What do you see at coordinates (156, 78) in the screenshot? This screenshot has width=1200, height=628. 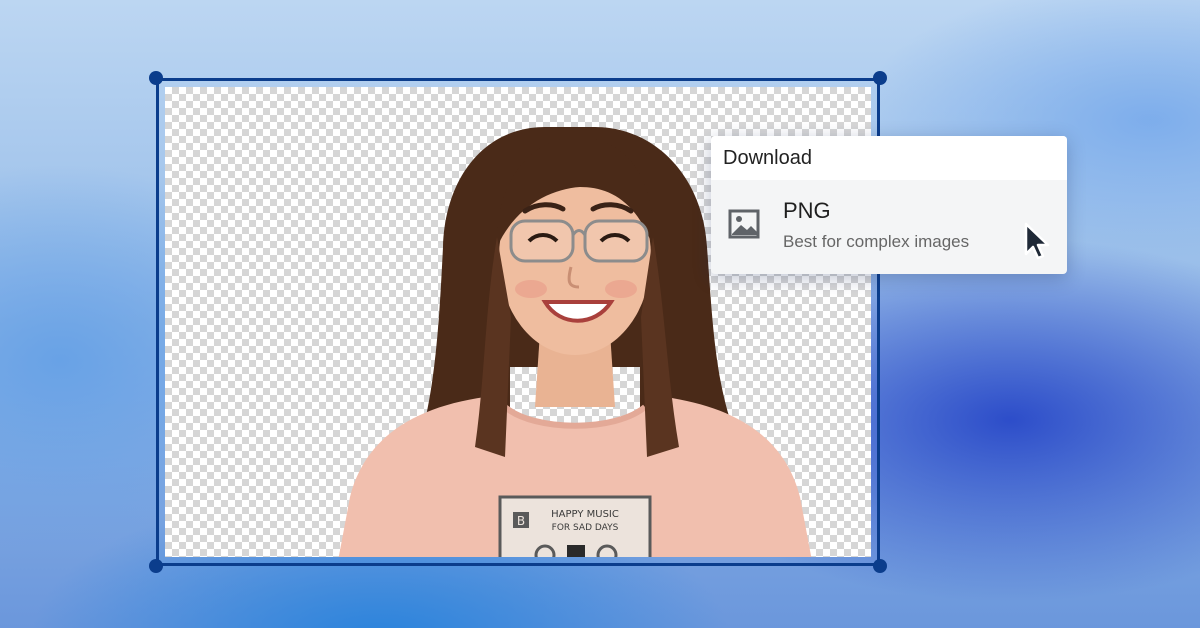 I see `selection-handle-top-left` at bounding box center [156, 78].